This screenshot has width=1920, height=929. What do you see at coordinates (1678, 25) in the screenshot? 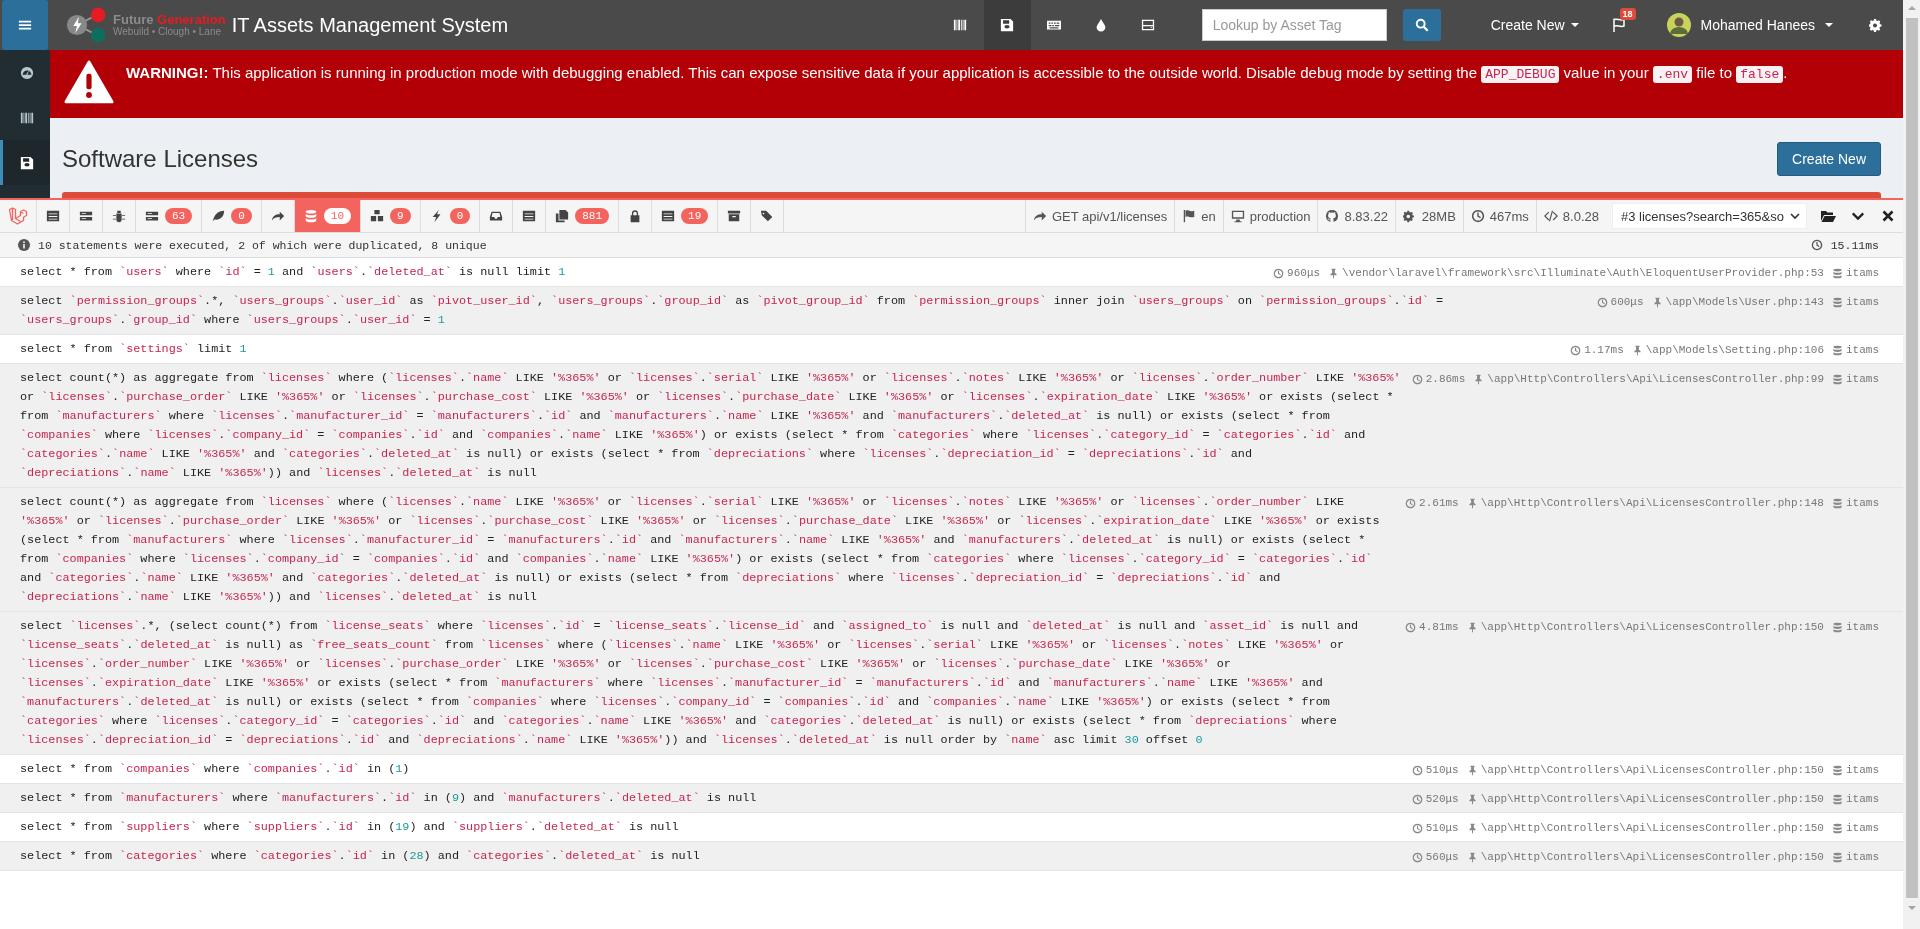
I see `avatar-icon` at bounding box center [1678, 25].